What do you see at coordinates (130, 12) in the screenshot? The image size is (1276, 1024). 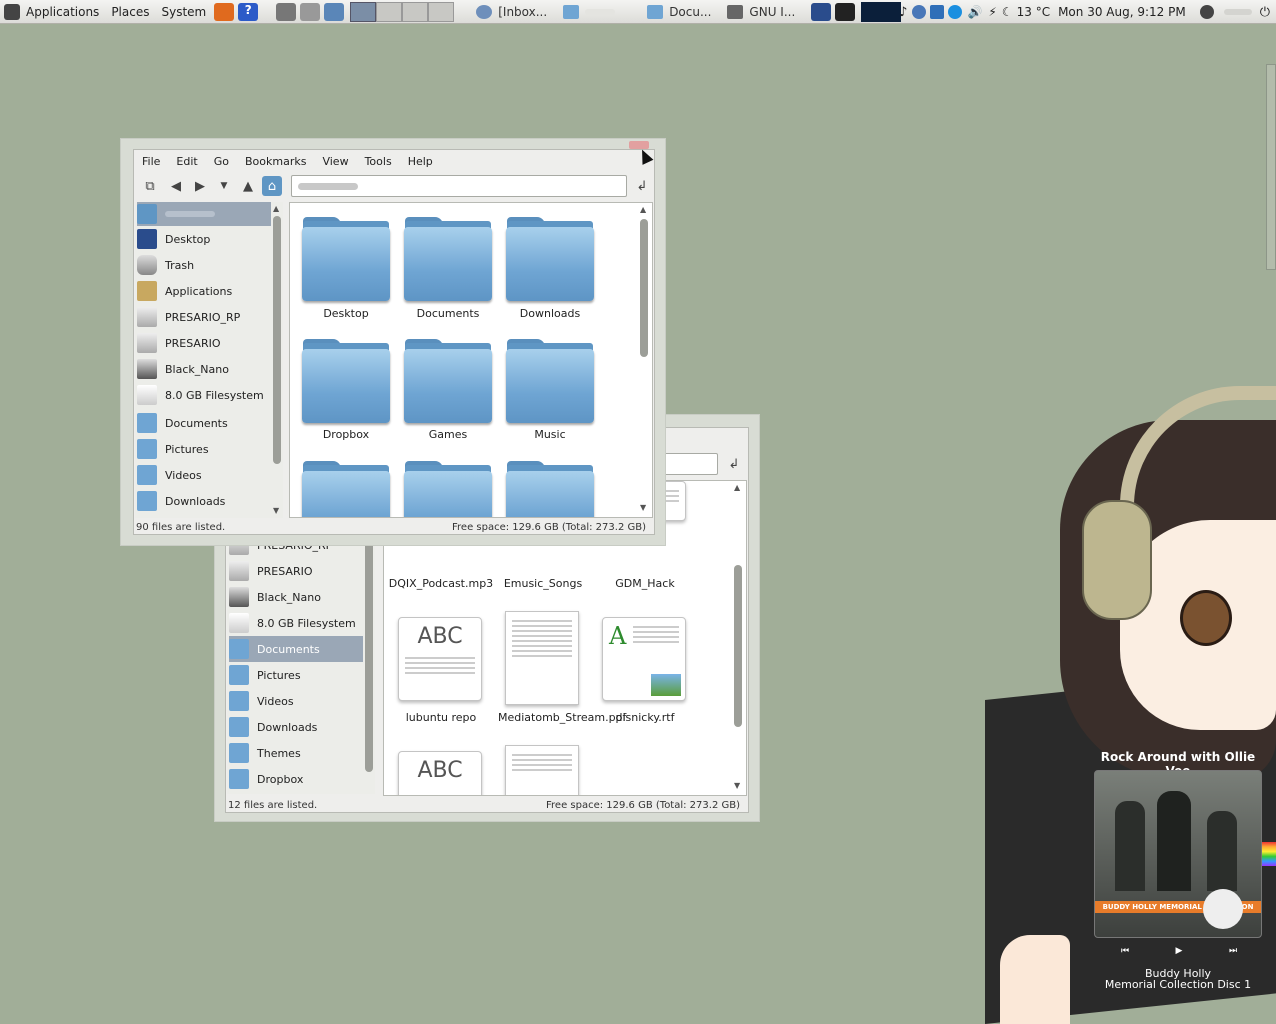 I see `places-menu: Places` at bounding box center [130, 12].